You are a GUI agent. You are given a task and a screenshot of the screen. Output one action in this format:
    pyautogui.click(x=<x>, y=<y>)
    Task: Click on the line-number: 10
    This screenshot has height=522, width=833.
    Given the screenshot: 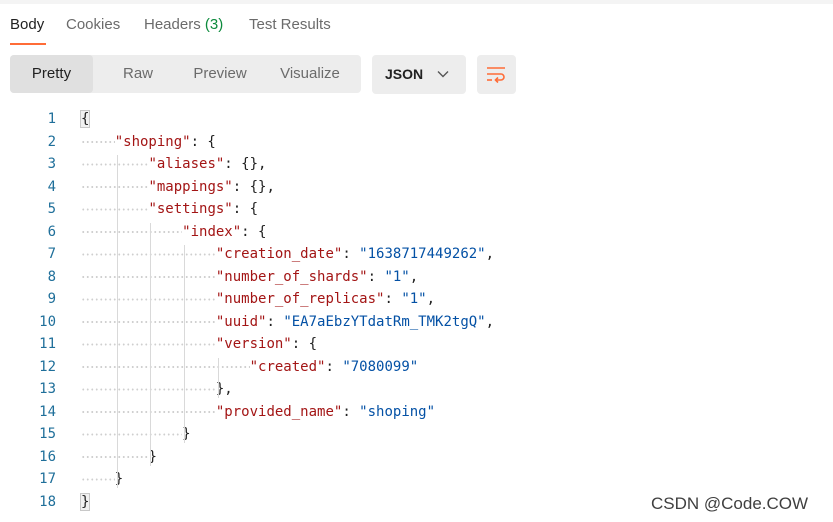 What is the action you would take?
    pyautogui.click(x=47, y=321)
    